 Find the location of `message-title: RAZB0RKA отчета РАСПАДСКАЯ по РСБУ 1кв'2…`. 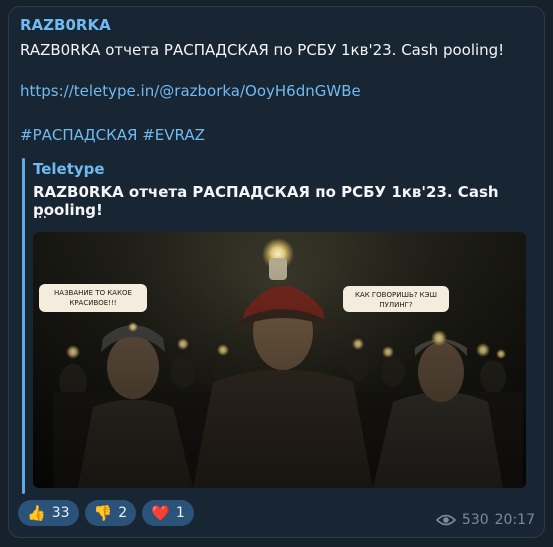

message-title: RAZB0RKA отчета РАСПАДСКАЯ по РСБУ 1кв'2… is located at coordinates (262, 50).